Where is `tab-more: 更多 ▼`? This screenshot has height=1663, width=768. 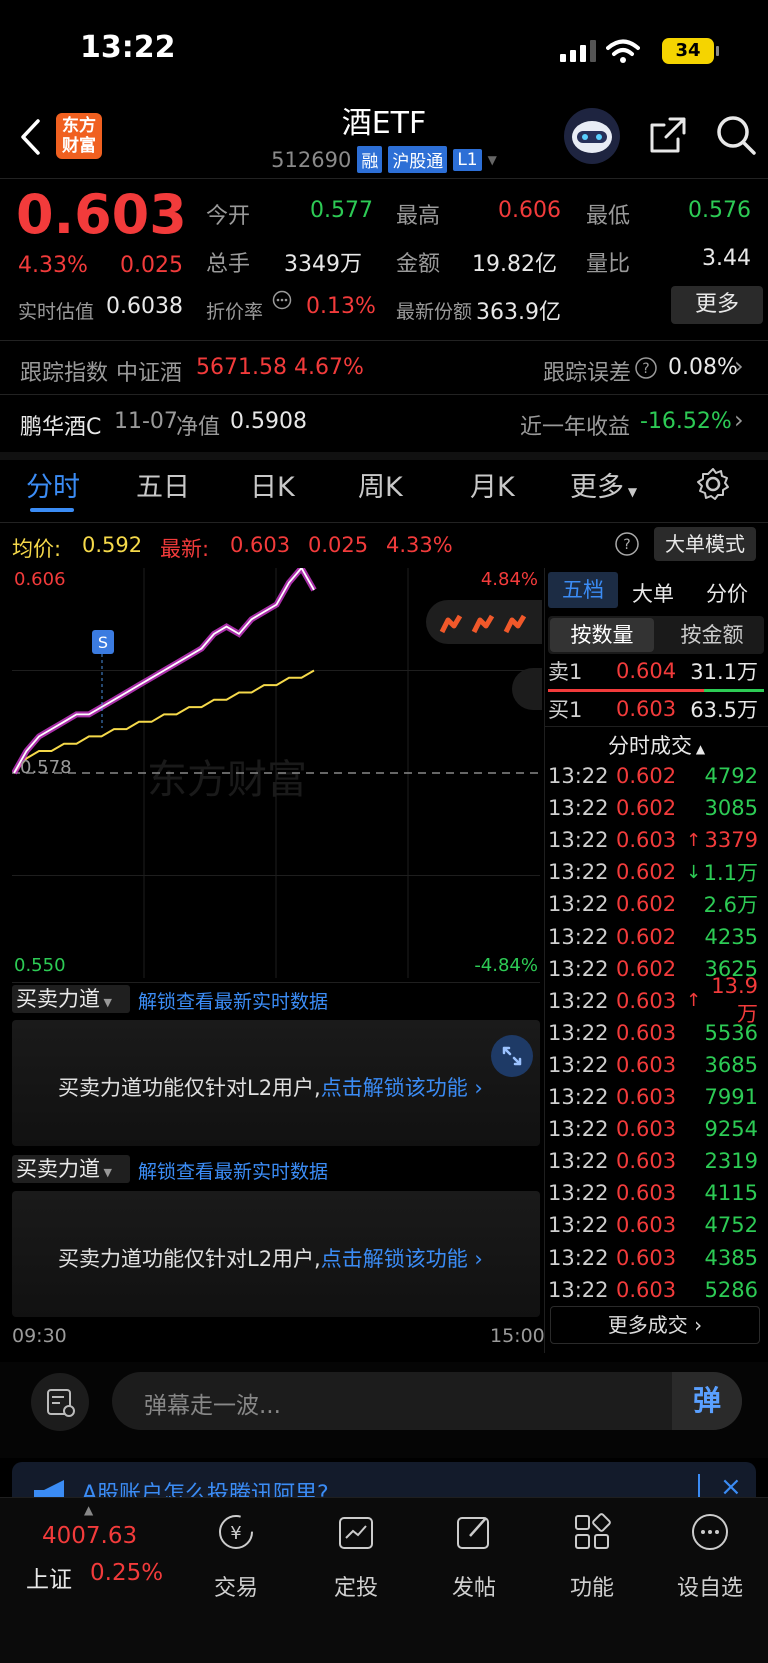
tab-more: 更多 ▼ is located at coordinates (603, 484).